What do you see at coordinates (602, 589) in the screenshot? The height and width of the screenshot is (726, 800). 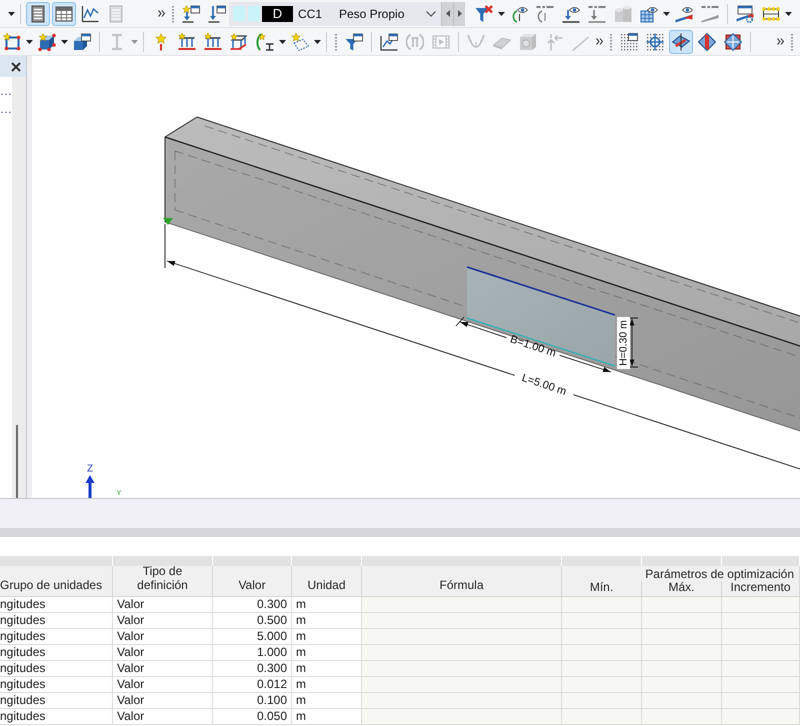 I see `column-header: Mín.` at bounding box center [602, 589].